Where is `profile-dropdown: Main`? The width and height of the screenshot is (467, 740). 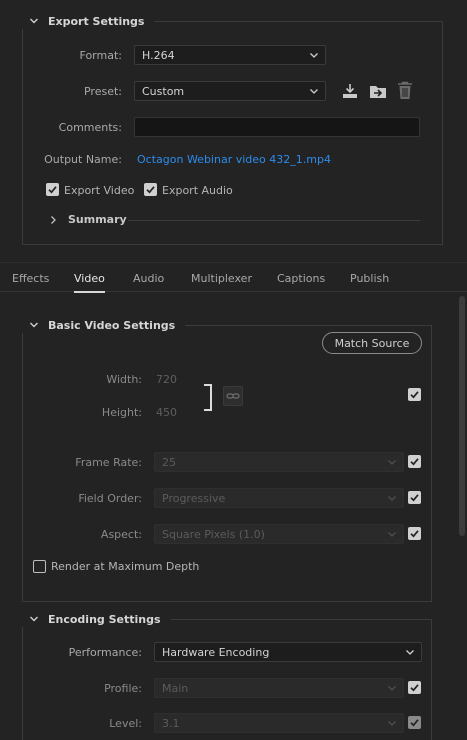 profile-dropdown: Main is located at coordinates (279, 688).